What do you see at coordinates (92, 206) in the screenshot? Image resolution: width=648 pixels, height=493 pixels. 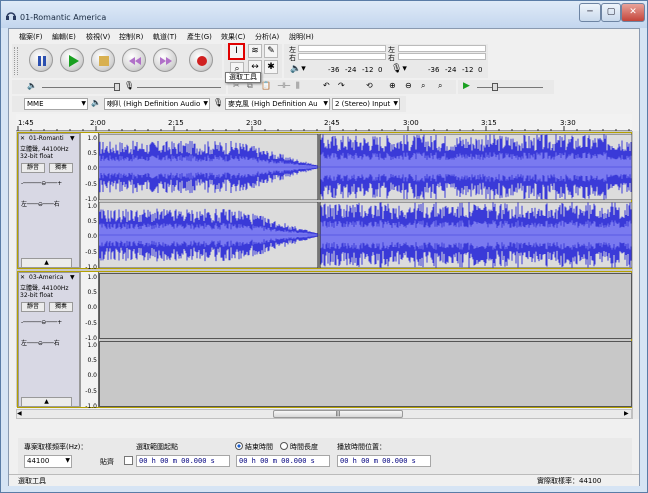 I see `scale-label: 1.0` at bounding box center [92, 206].